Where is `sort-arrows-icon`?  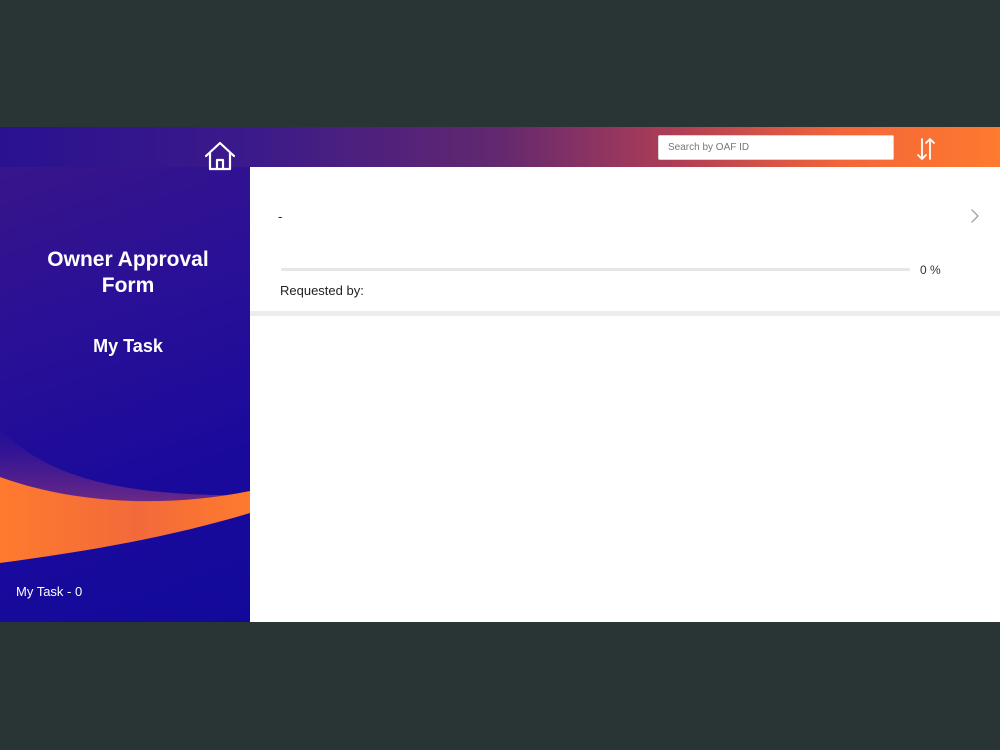
sort-arrows-icon is located at coordinates (926, 149).